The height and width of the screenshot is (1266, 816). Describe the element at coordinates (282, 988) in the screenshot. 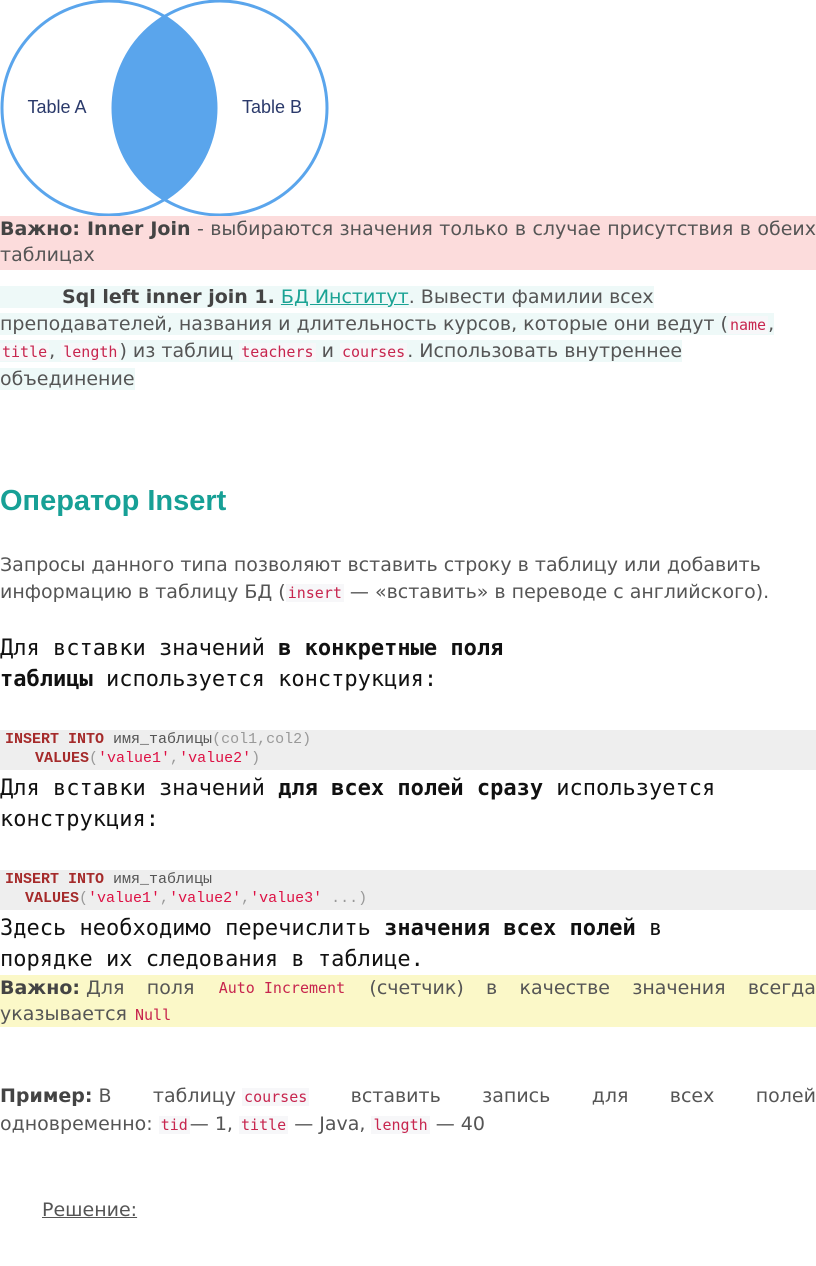

I see `code-auto-increment: Auto Increment` at that location.